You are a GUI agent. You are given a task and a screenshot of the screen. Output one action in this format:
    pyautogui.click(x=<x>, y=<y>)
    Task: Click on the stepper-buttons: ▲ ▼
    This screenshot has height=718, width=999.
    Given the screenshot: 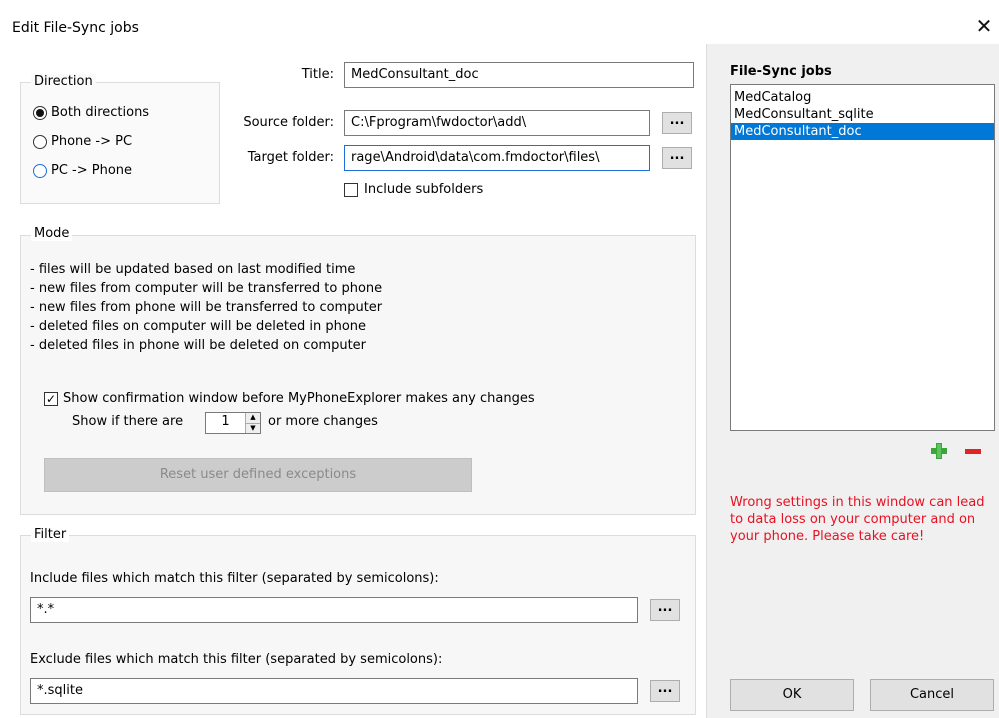 What is the action you would take?
    pyautogui.click(x=252, y=423)
    